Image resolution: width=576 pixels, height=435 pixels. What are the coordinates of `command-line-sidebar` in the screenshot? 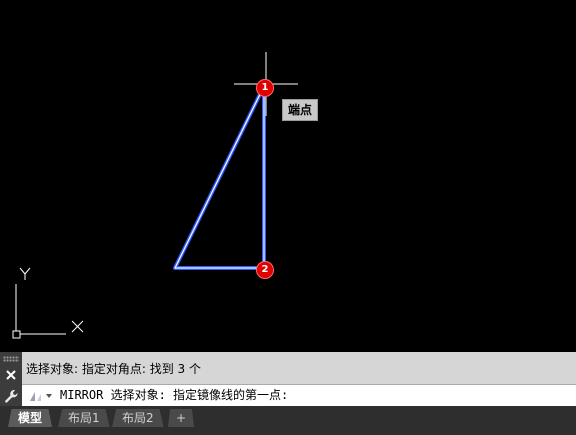 It's located at (11, 379).